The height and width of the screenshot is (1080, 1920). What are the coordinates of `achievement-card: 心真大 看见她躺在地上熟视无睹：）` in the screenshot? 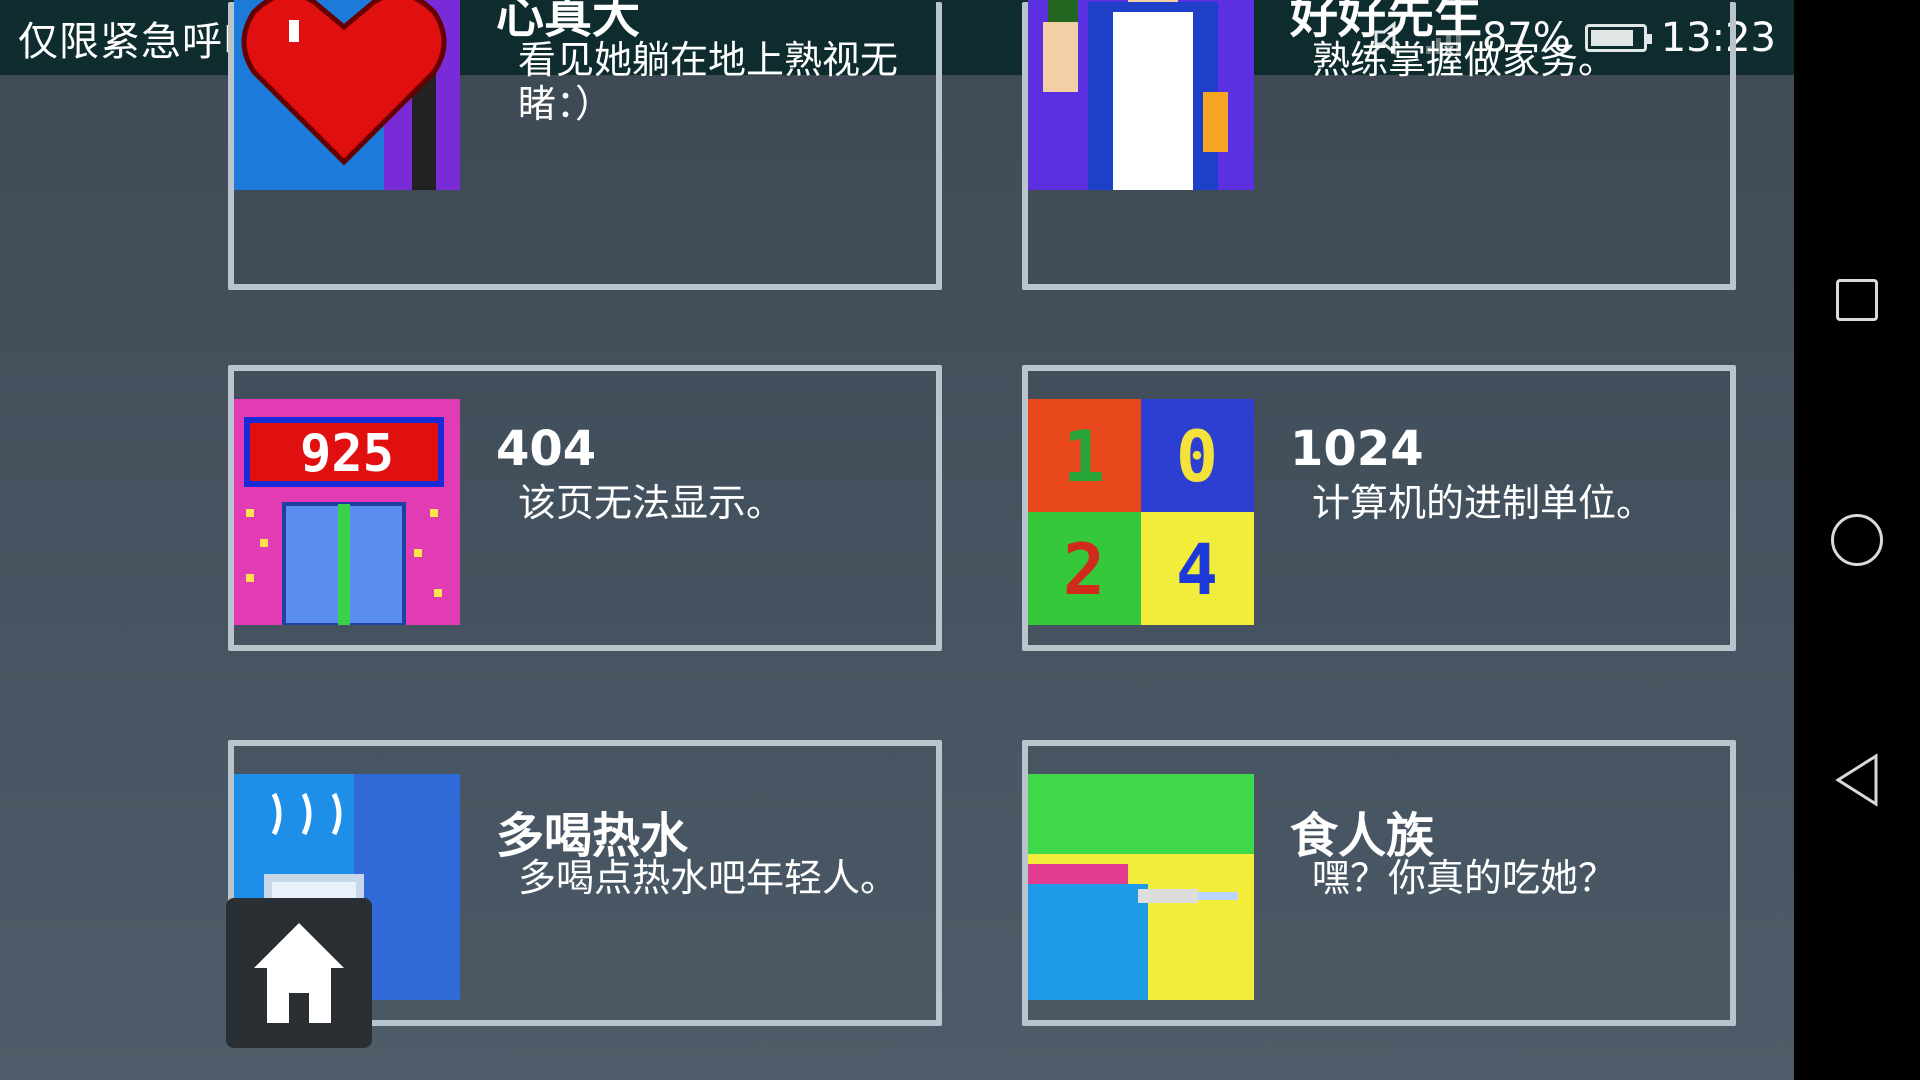 It's located at (585, 145).